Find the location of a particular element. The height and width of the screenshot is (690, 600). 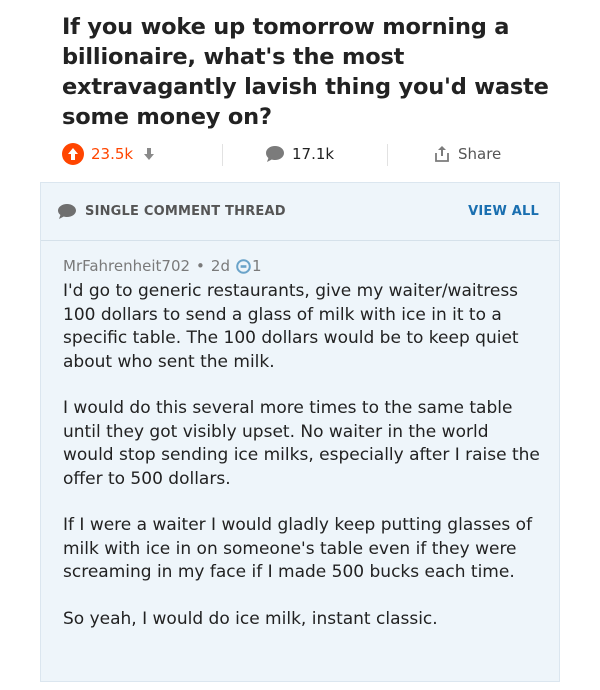

post-action-bar: 23.5k 17.1k Share is located at coordinates (302, 154).